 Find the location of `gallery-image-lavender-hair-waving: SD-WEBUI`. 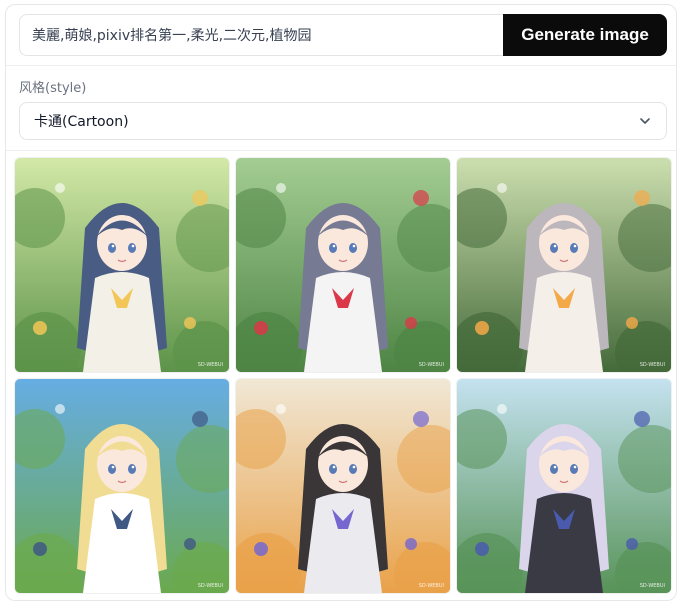

gallery-image-lavender-hair-waving: SD-WEBUI is located at coordinates (564, 486).